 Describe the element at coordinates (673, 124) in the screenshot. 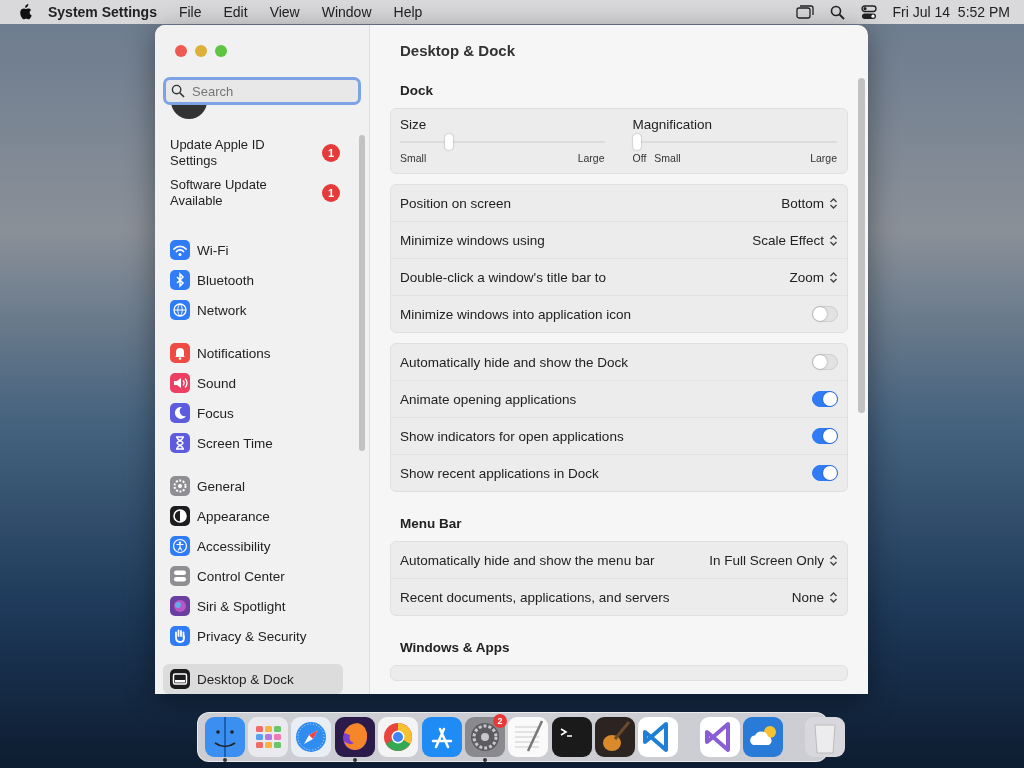

I see `slider-label: Magnification` at that location.